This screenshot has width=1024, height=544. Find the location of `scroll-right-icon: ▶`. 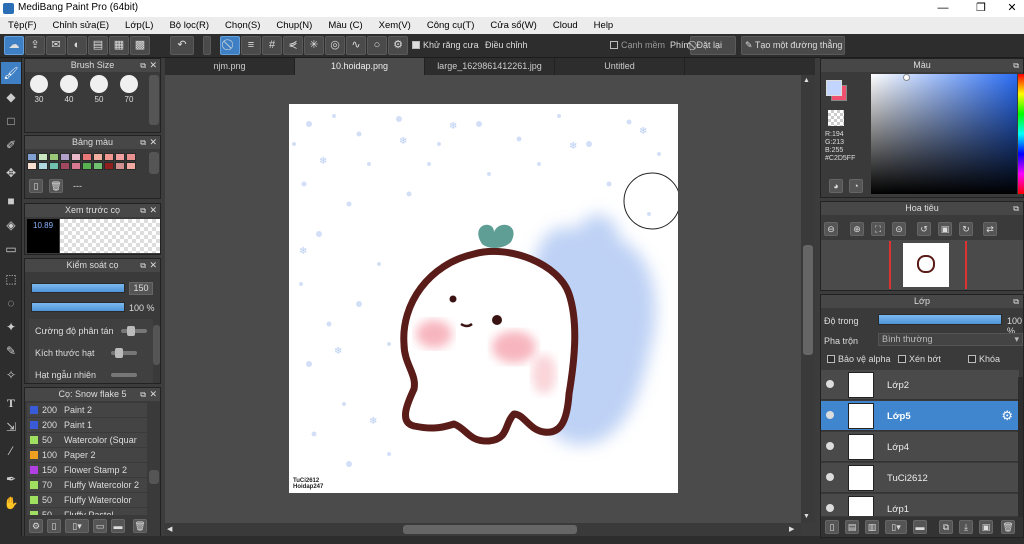

scroll-right-icon: ▶ is located at coordinates (791, 529).